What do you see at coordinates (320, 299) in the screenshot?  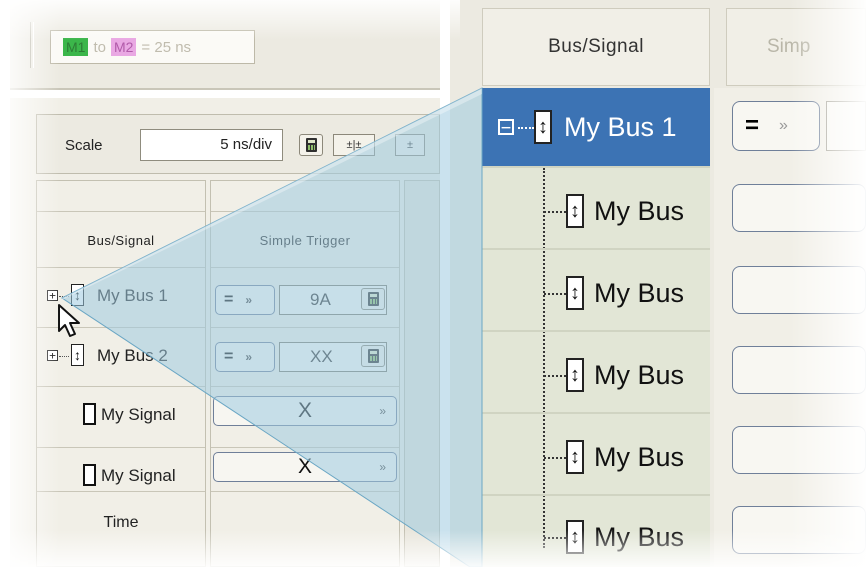 I see `trigger-value: 9A` at bounding box center [320, 299].